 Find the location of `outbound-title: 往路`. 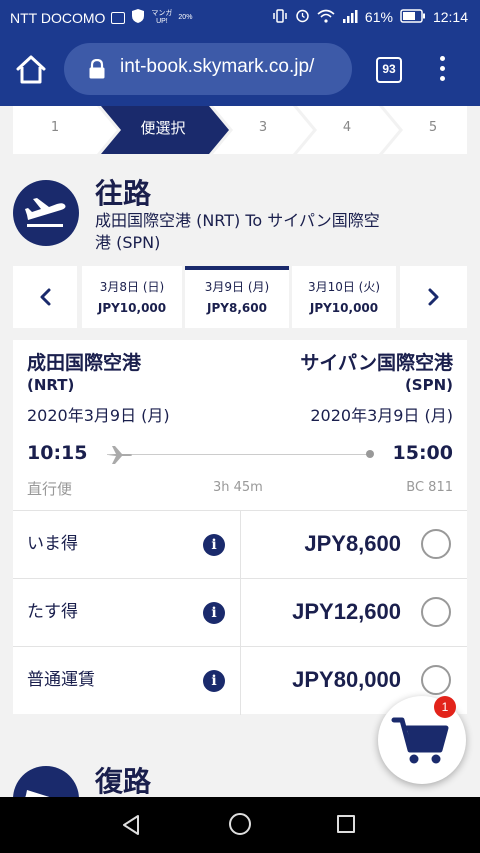

outbound-title: 往路 is located at coordinates (123, 193).